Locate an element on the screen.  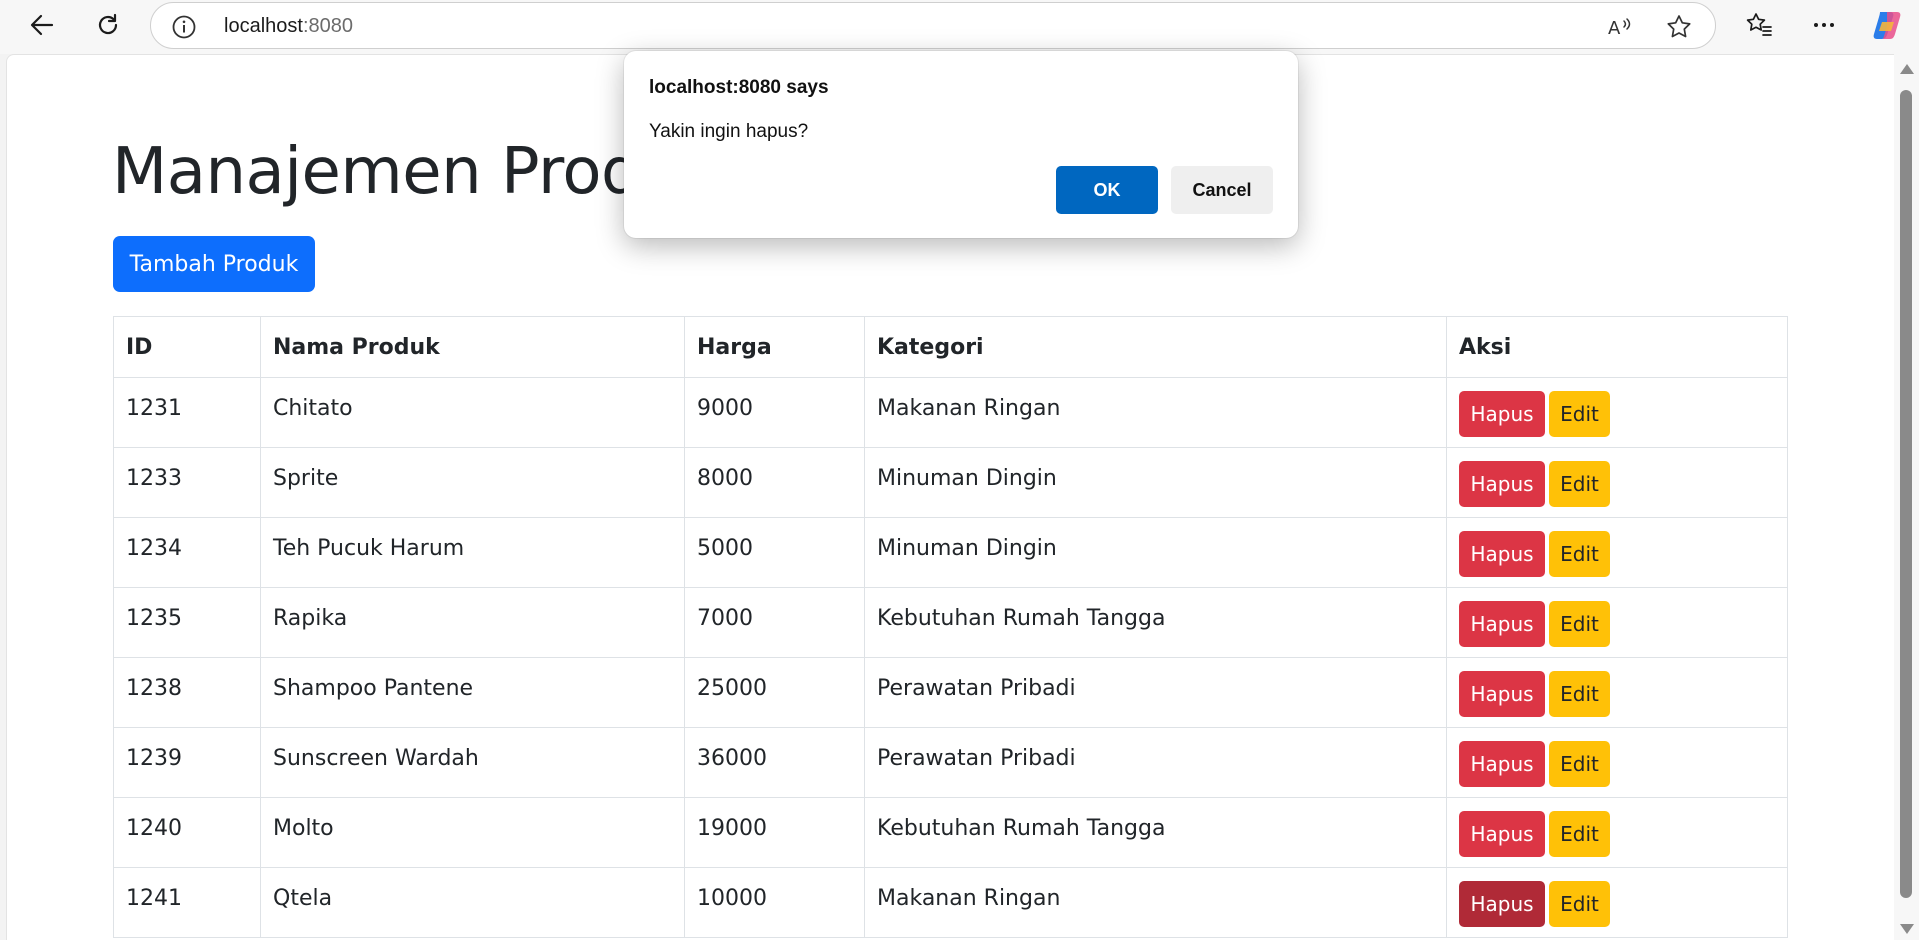
cell-price: 9000 is located at coordinates (774, 412).